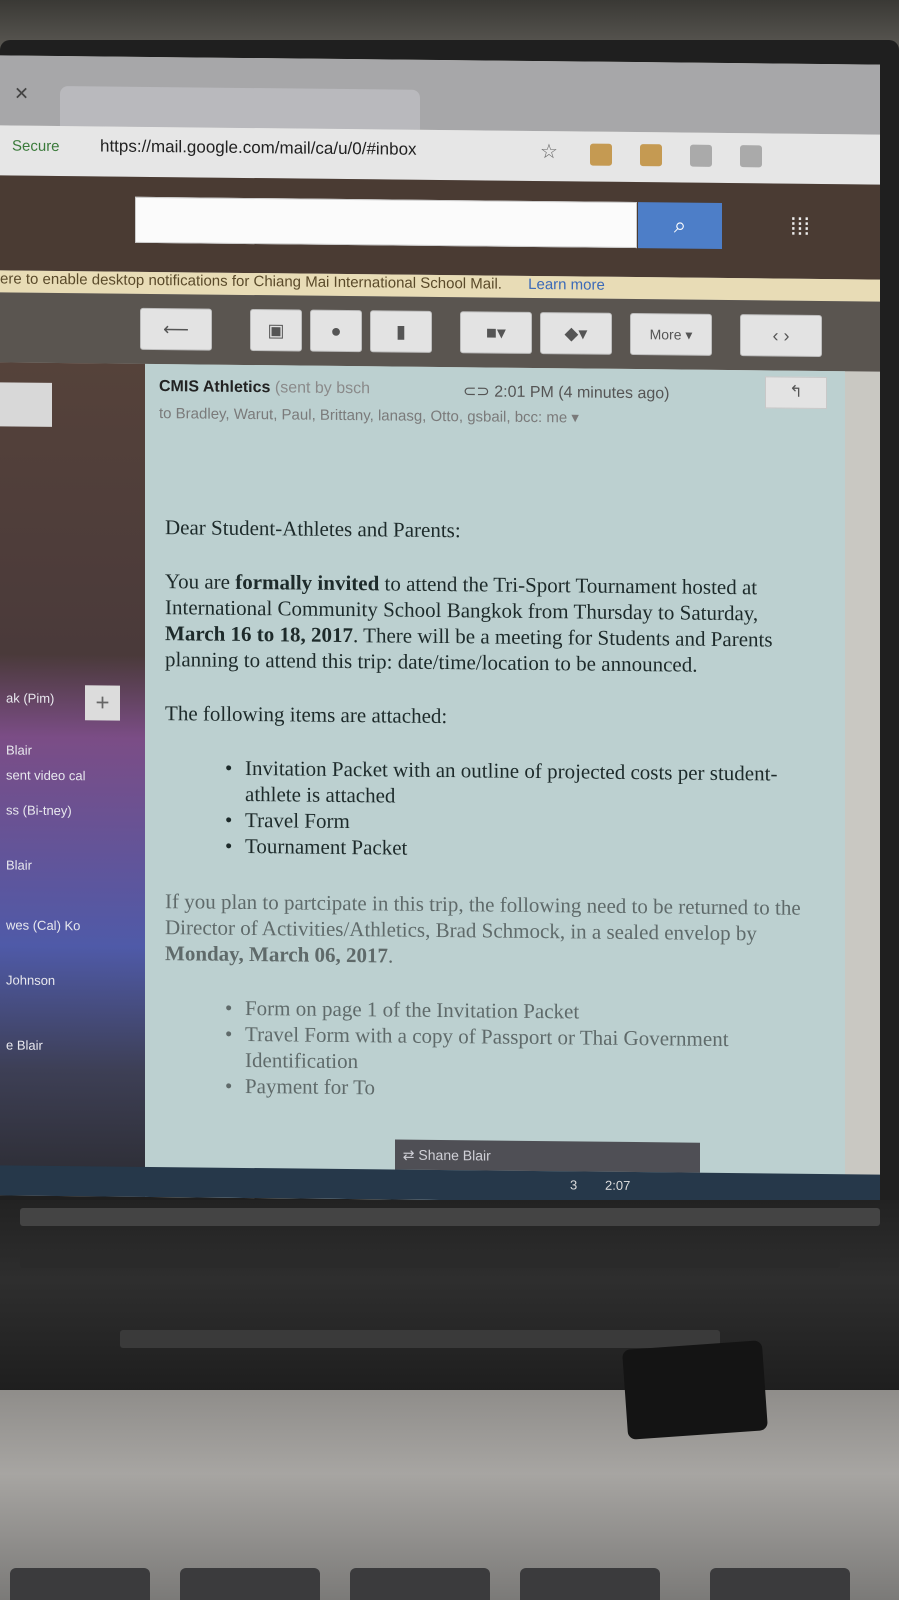 Image resolution: width=899 pixels, height=1600 pixels. I want to click on labels-button: ◆▾, so click(576, 333).